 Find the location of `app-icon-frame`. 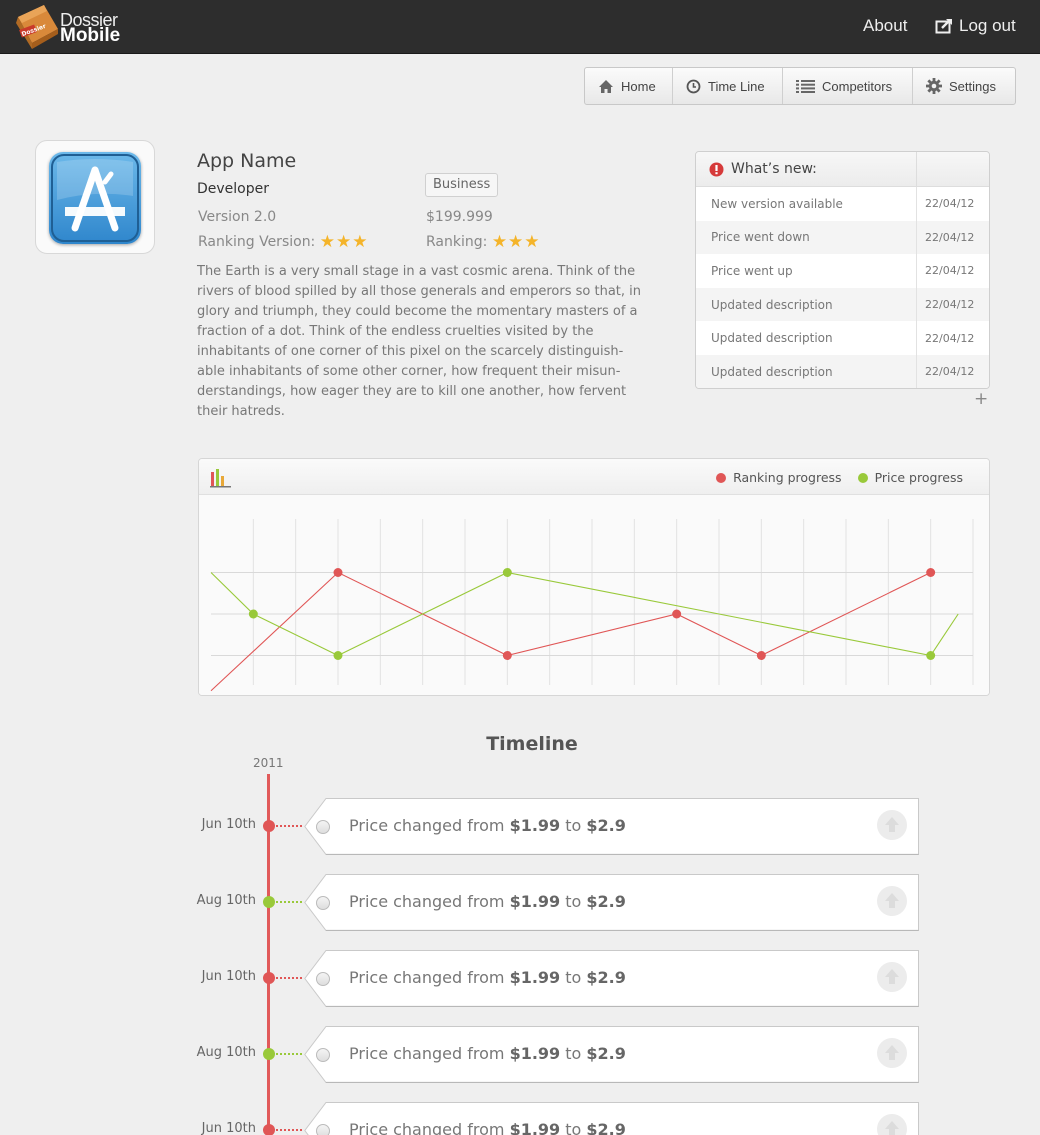

app-icon-frame is located at coordinates (95, 197).